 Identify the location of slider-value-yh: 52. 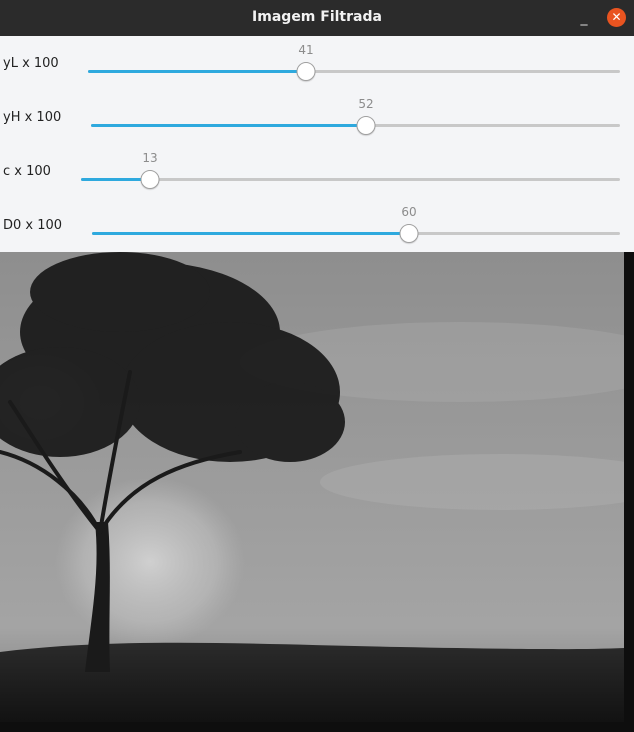
(366, 104).